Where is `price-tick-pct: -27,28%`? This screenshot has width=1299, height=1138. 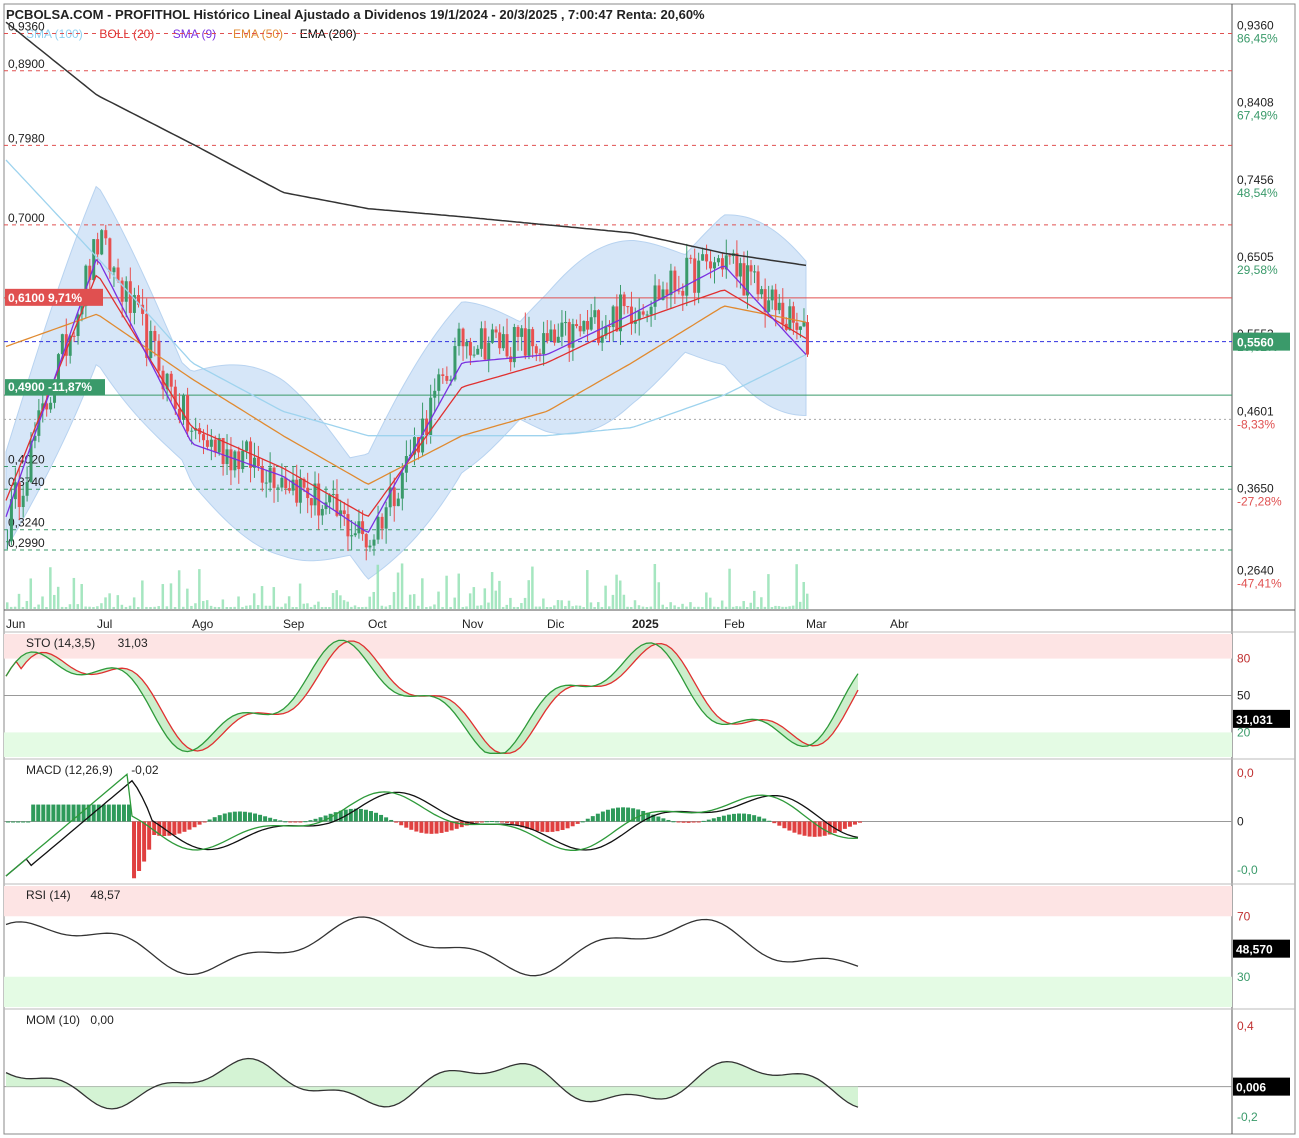
price-tick-pct: -27,28% is located at coordinates (1259, 501).